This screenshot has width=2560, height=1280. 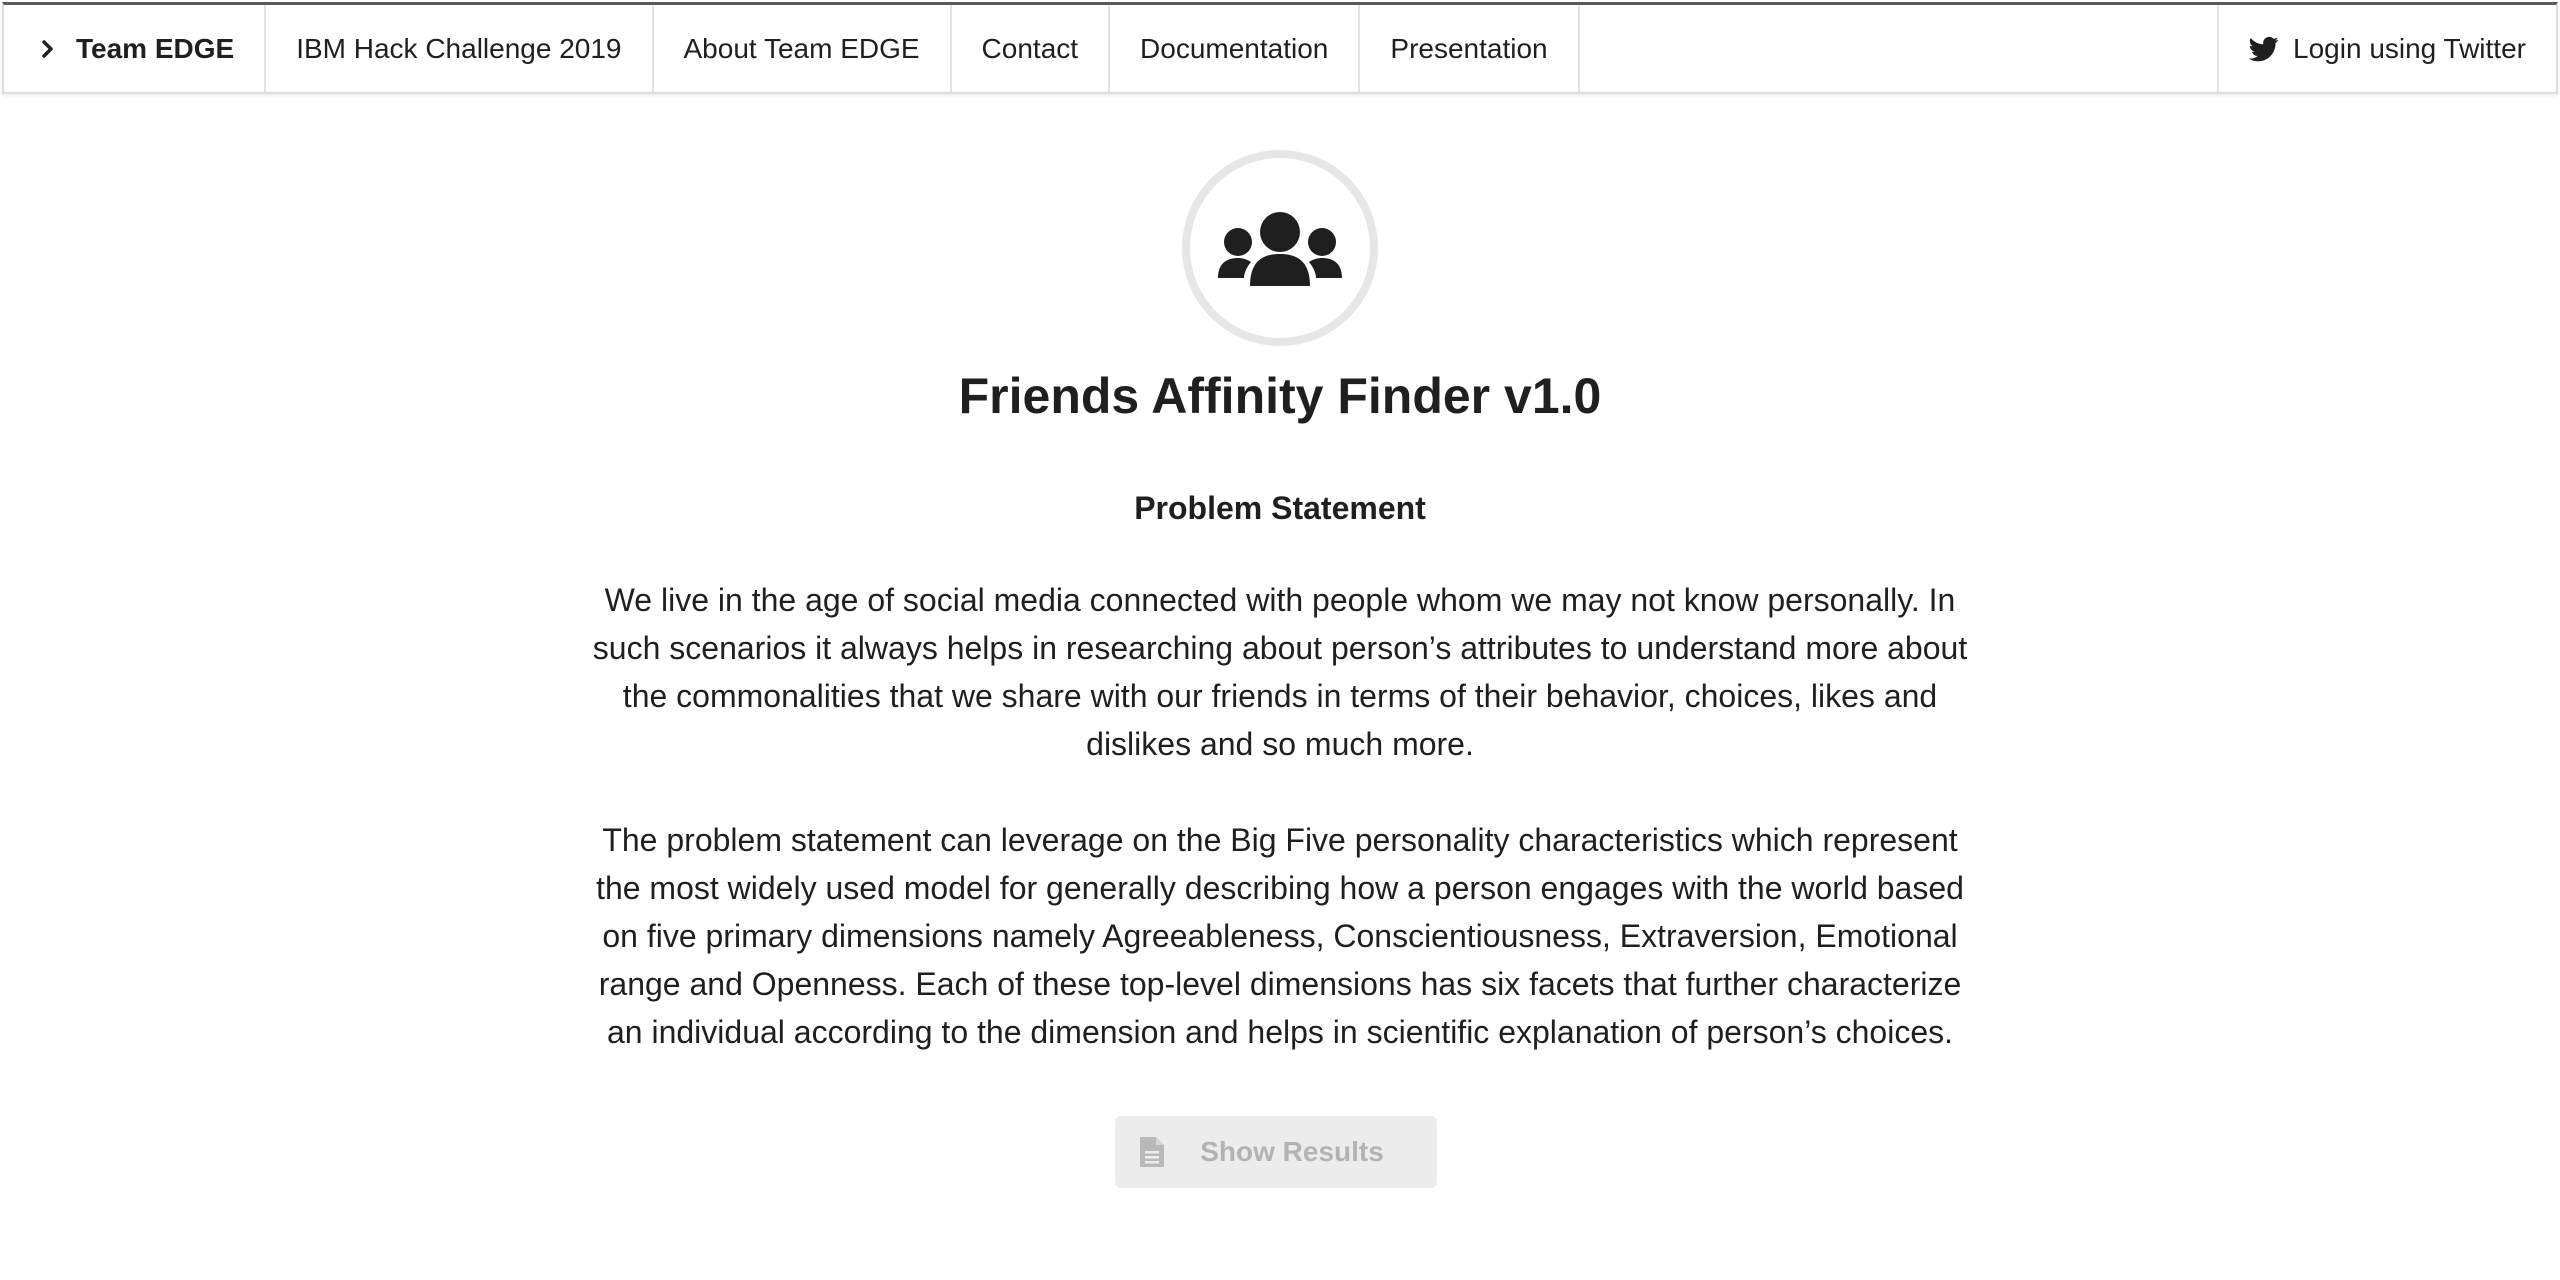 What do you see at coordinates (1470, 48) in the screenshot?
I see `nav-item-presentation: Presentation` at bounding box center [1470, 48].